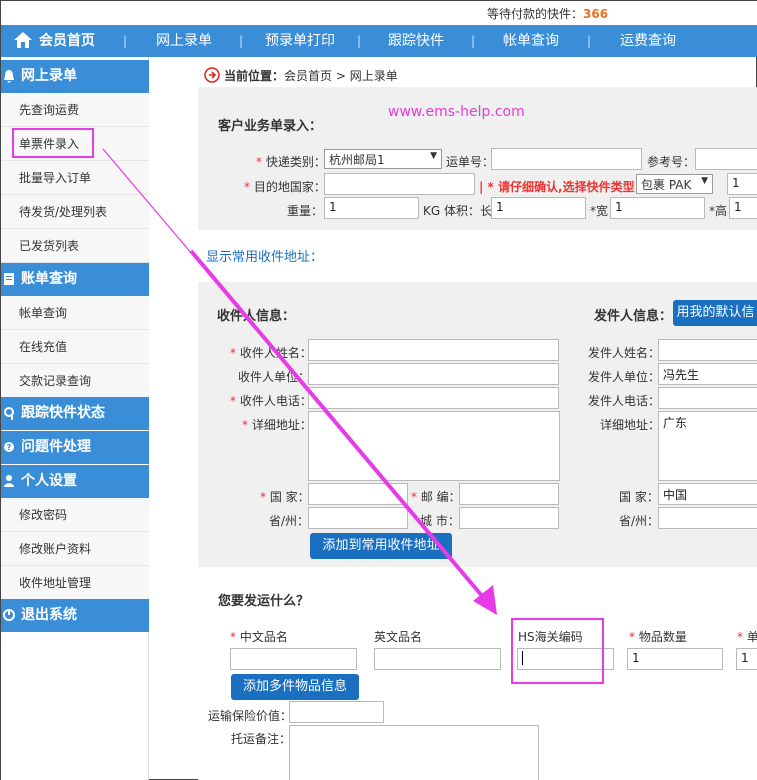  I want to click on sidebar-item-pending-list: 待发货/处理列表, so click(75, 212).